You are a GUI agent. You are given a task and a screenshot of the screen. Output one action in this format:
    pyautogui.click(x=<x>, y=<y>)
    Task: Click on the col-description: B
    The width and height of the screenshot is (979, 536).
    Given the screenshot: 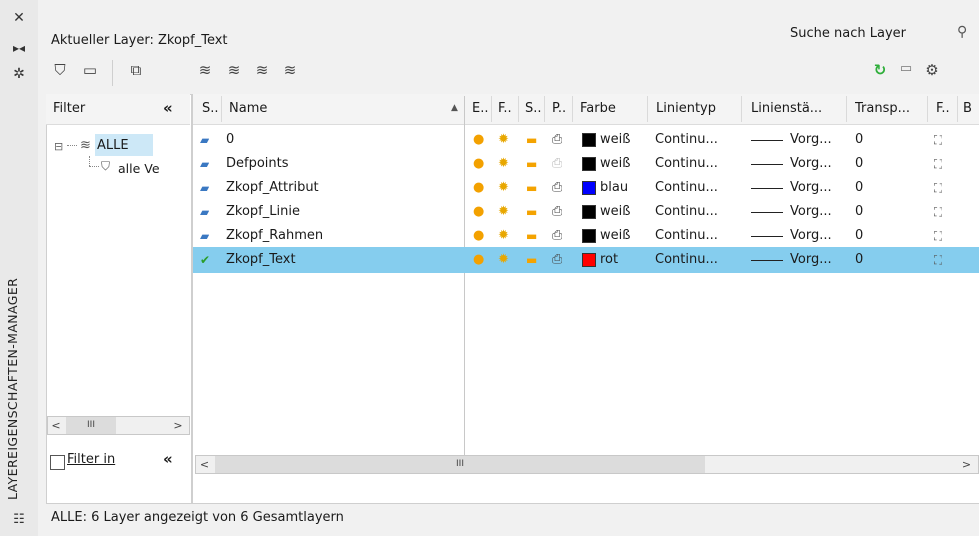 What is the action you would take?
    pyautogui.click(x=971, y=108)
    